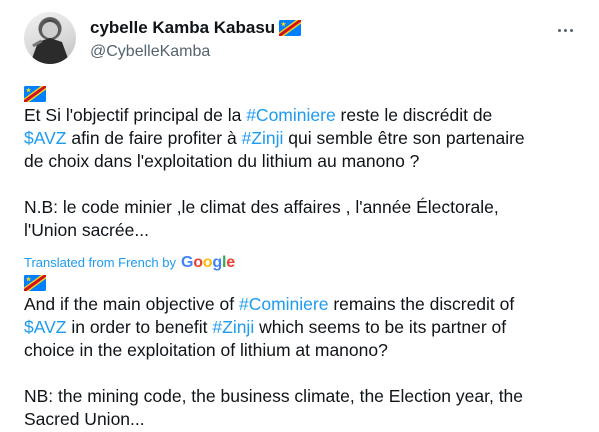 Image resolution: width=599 pixels, height=432 pixels. What do you see at coordinates (154, 138) in the screenshot?
I see `text-segment: afin de faire profiter à` at bounding box center [154, 138].